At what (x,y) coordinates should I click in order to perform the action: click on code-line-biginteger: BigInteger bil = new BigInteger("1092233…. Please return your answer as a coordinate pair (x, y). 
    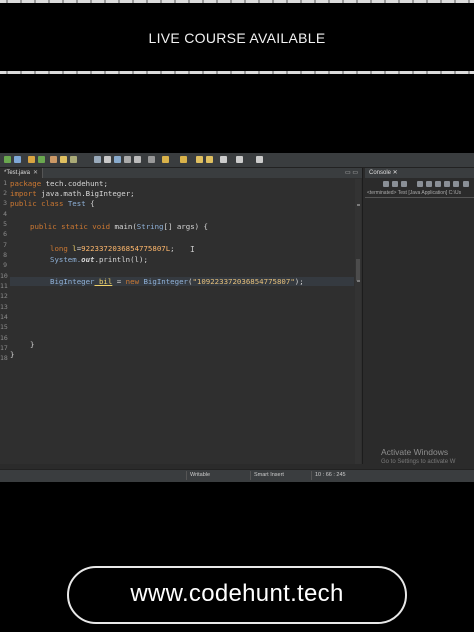
    Looking at the image, I should click on (182, 281).